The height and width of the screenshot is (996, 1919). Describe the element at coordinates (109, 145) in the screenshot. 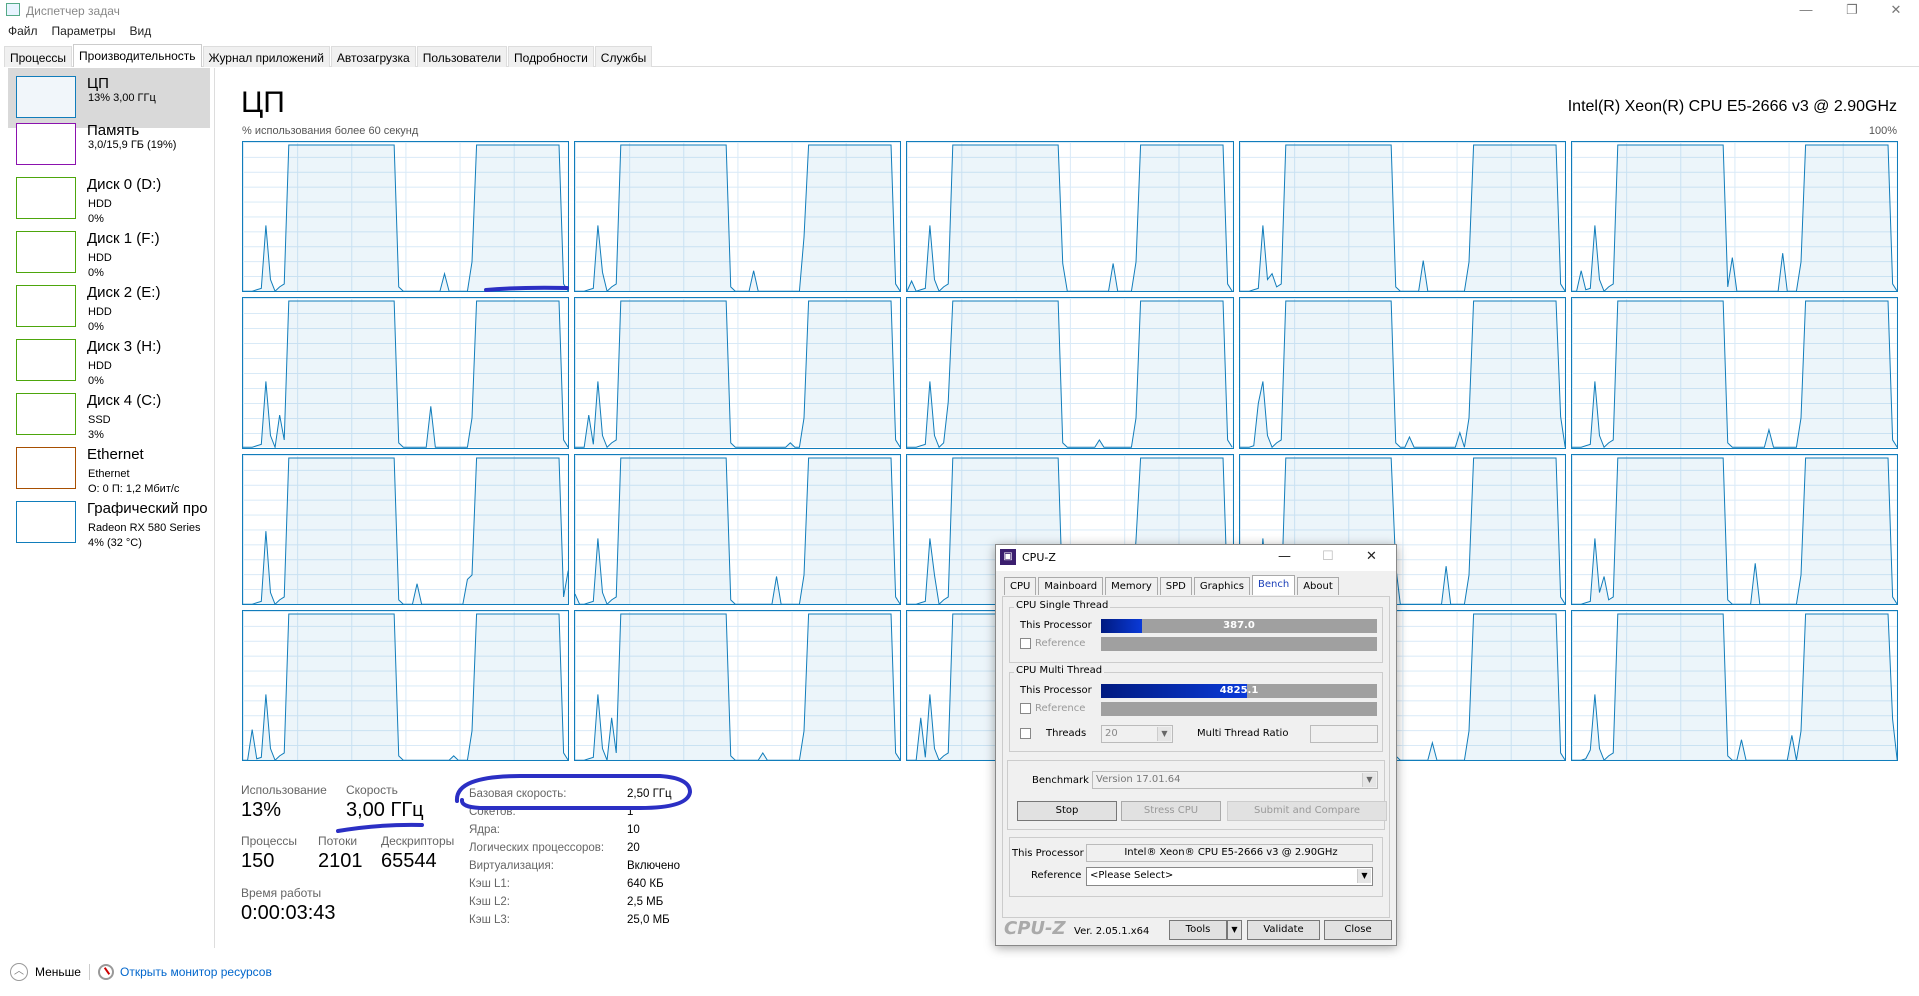

I see `sidebar-item: Память 3,0/15,9 ГБ (19%)` at that location.